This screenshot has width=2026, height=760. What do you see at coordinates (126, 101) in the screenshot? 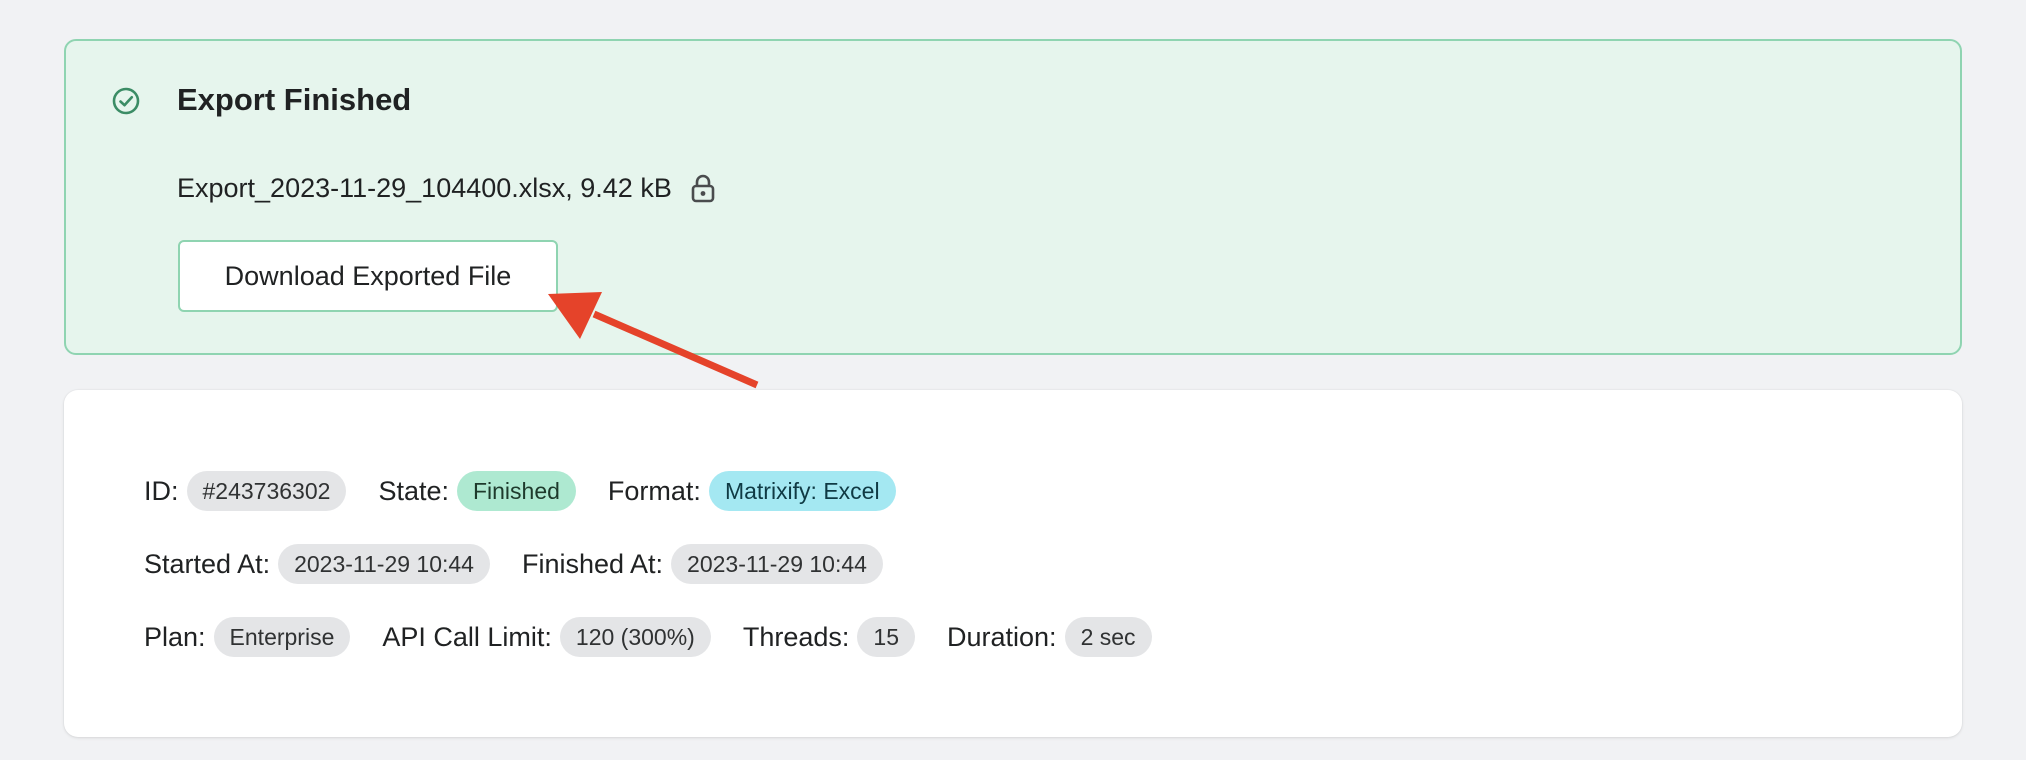
I see `check-circle-icon` at bounding box center [126, 101].